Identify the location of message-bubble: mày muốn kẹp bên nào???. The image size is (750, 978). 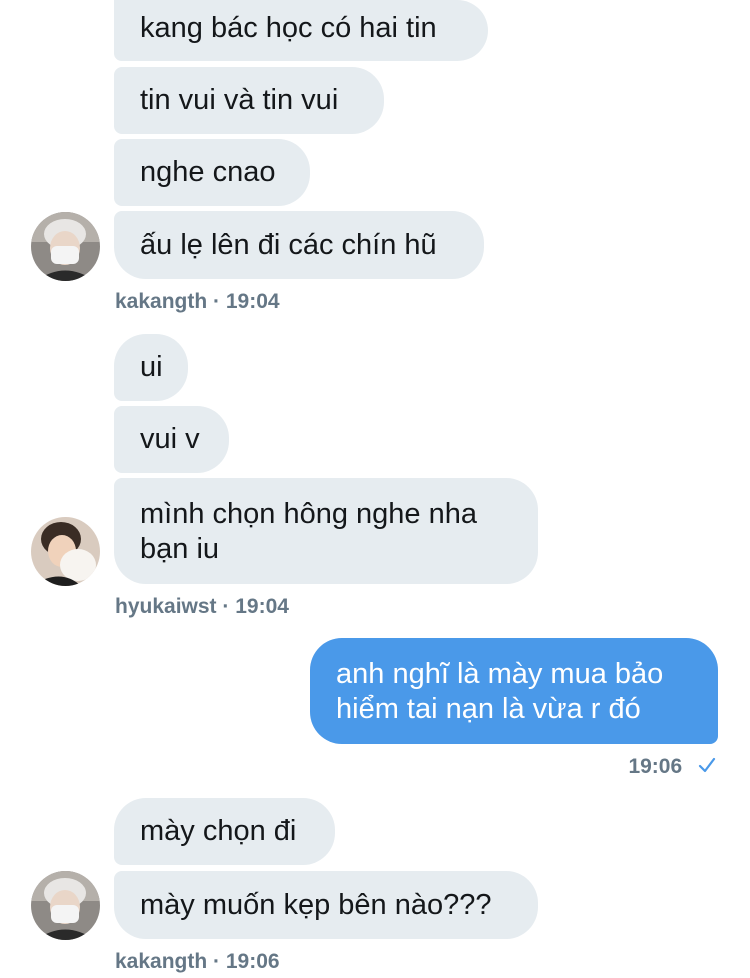
(326, 905).